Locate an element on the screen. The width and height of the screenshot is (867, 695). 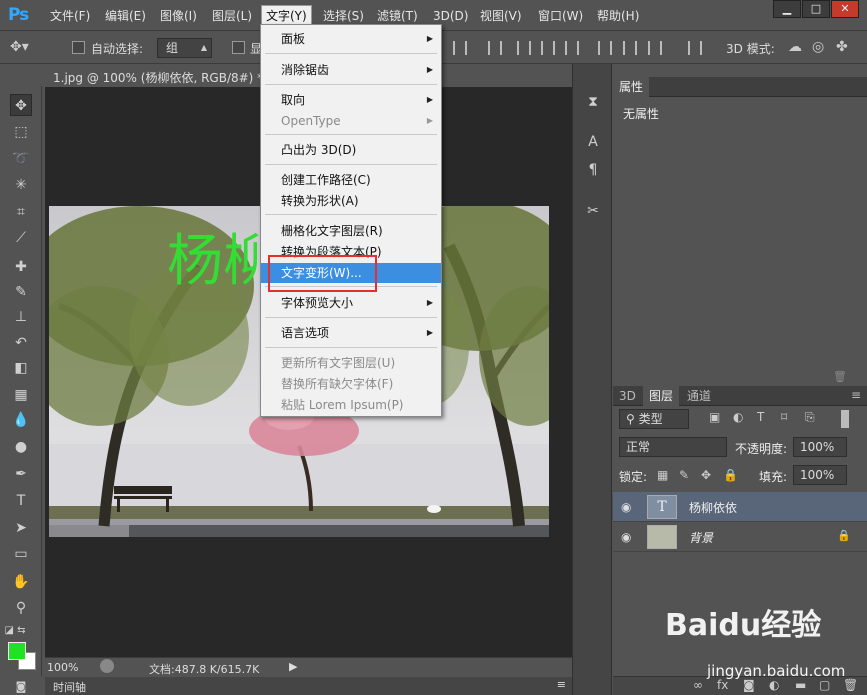
fx-button: fx is located at coordinates (722, 685).